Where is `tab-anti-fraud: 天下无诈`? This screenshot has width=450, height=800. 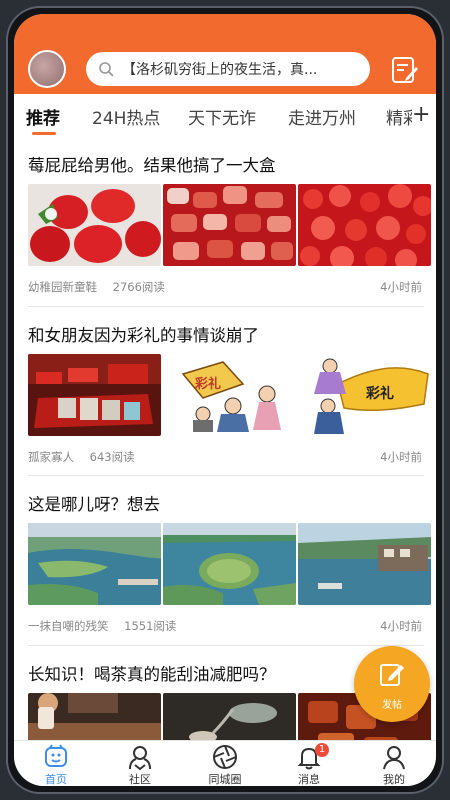 tab-anti-fraud: 天下无诈 is located at coordinates (222, 116).